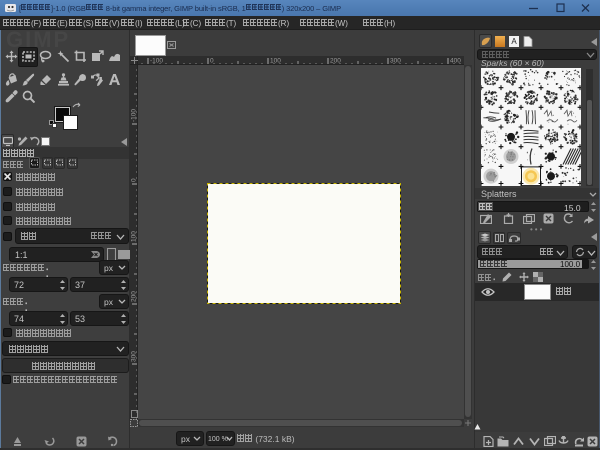 The image size is (600, 450). Describe the element at coordinates (455, 61) in the screenshot. I see `svg-text: 400` at that location.